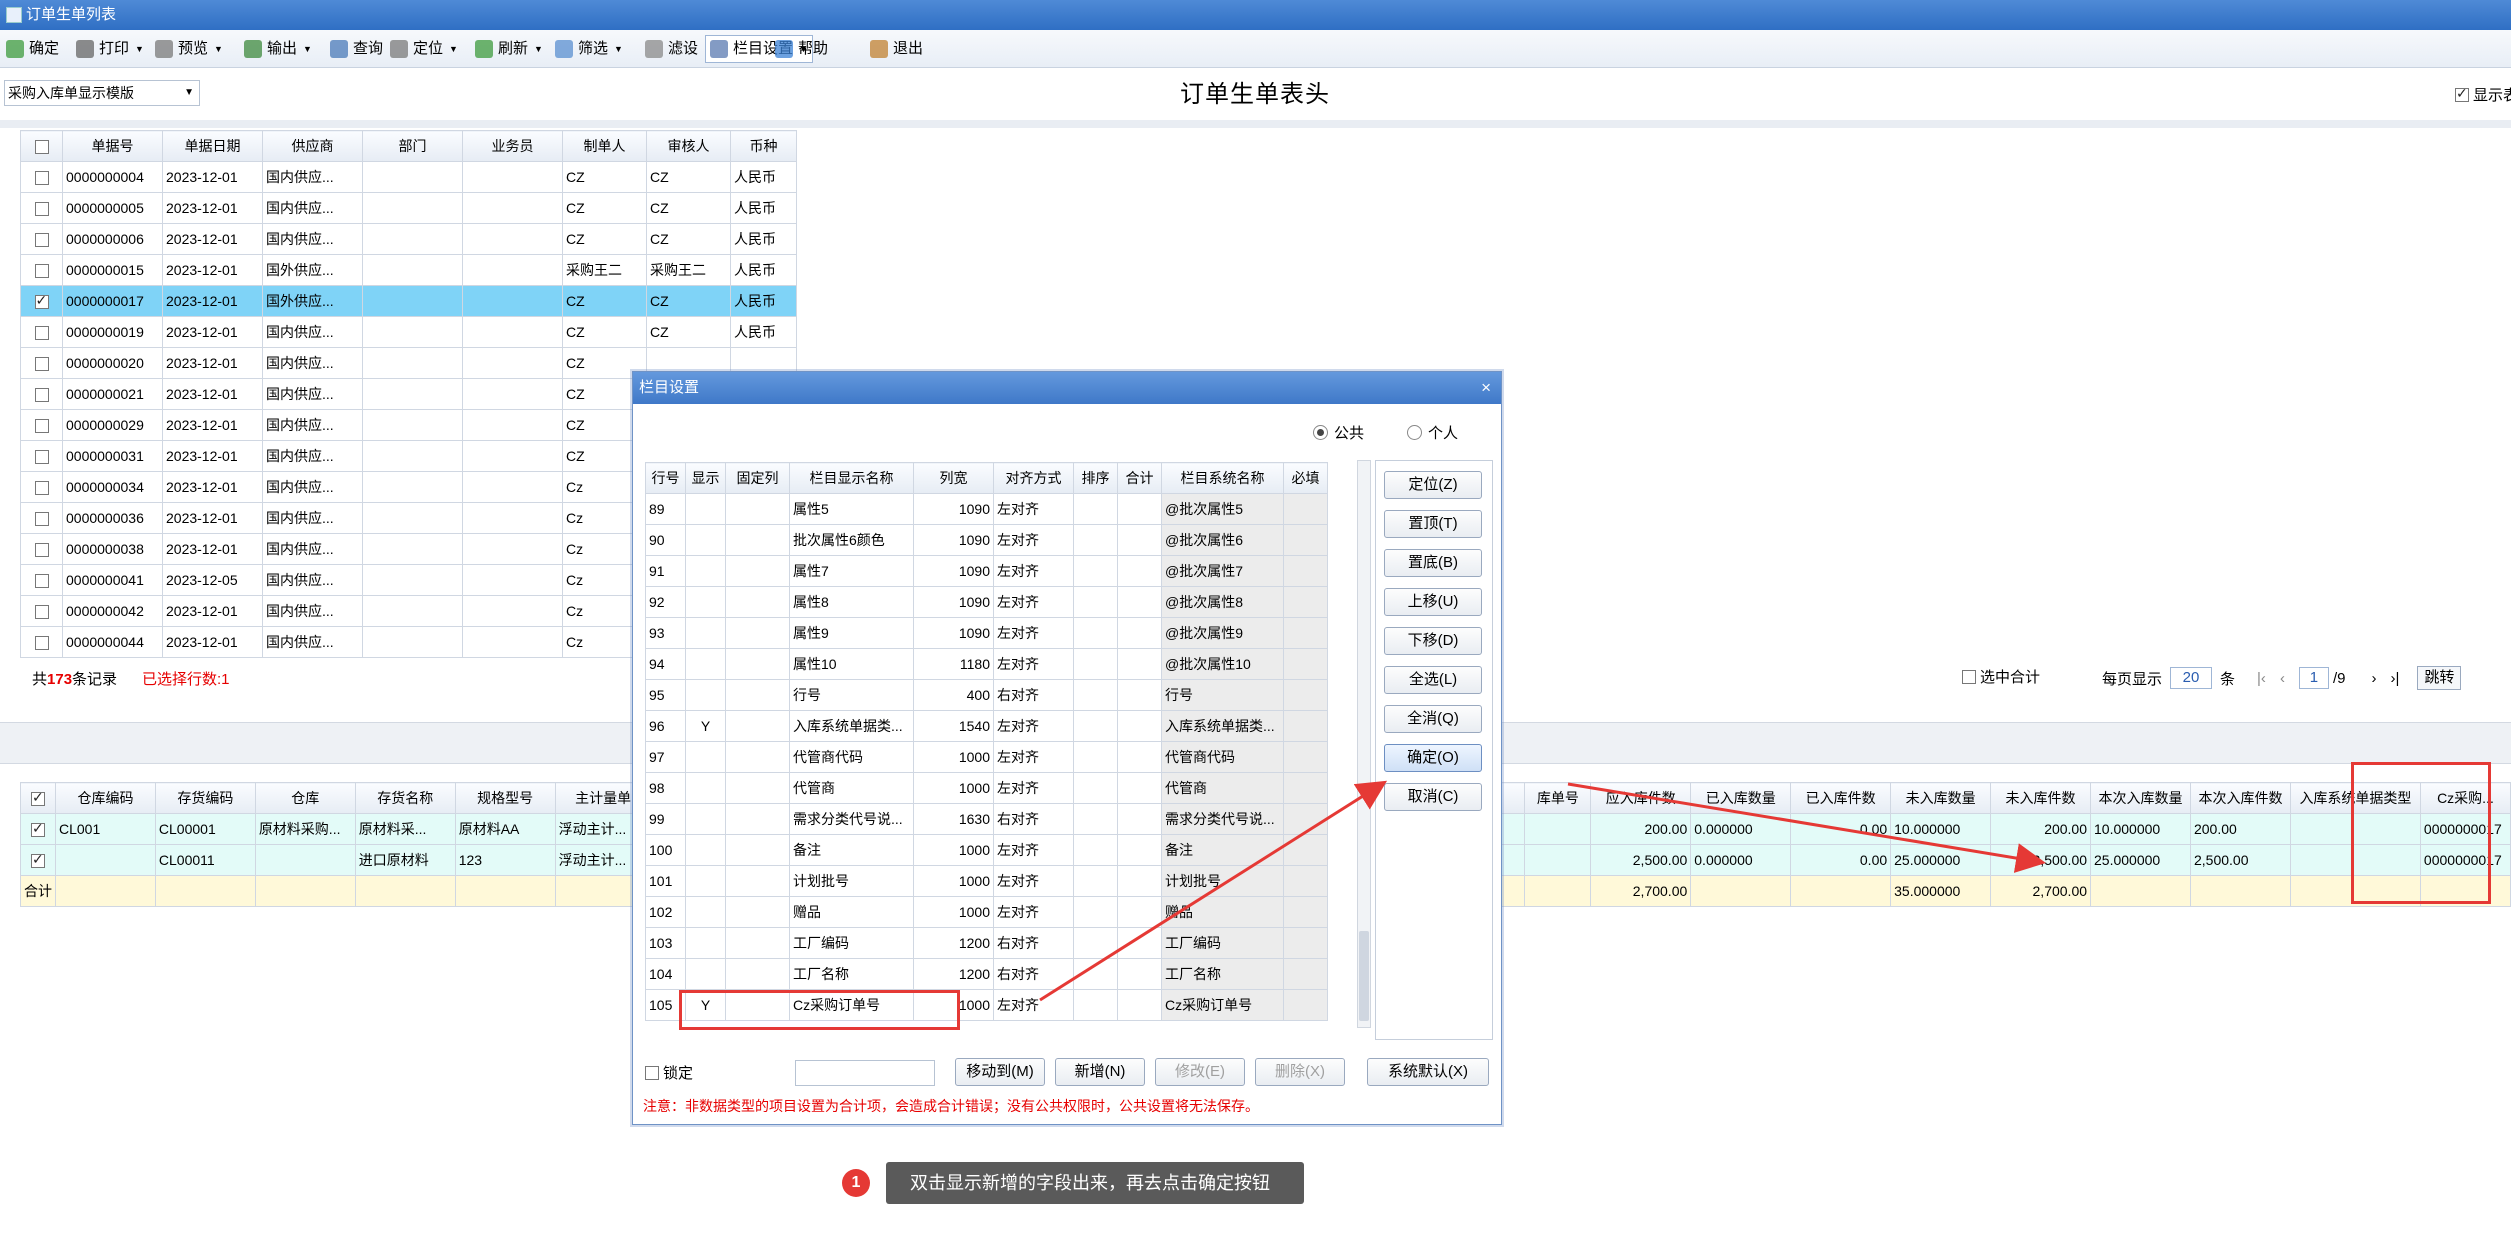  I want to click on arrow-to-column, so click(1806, 827).